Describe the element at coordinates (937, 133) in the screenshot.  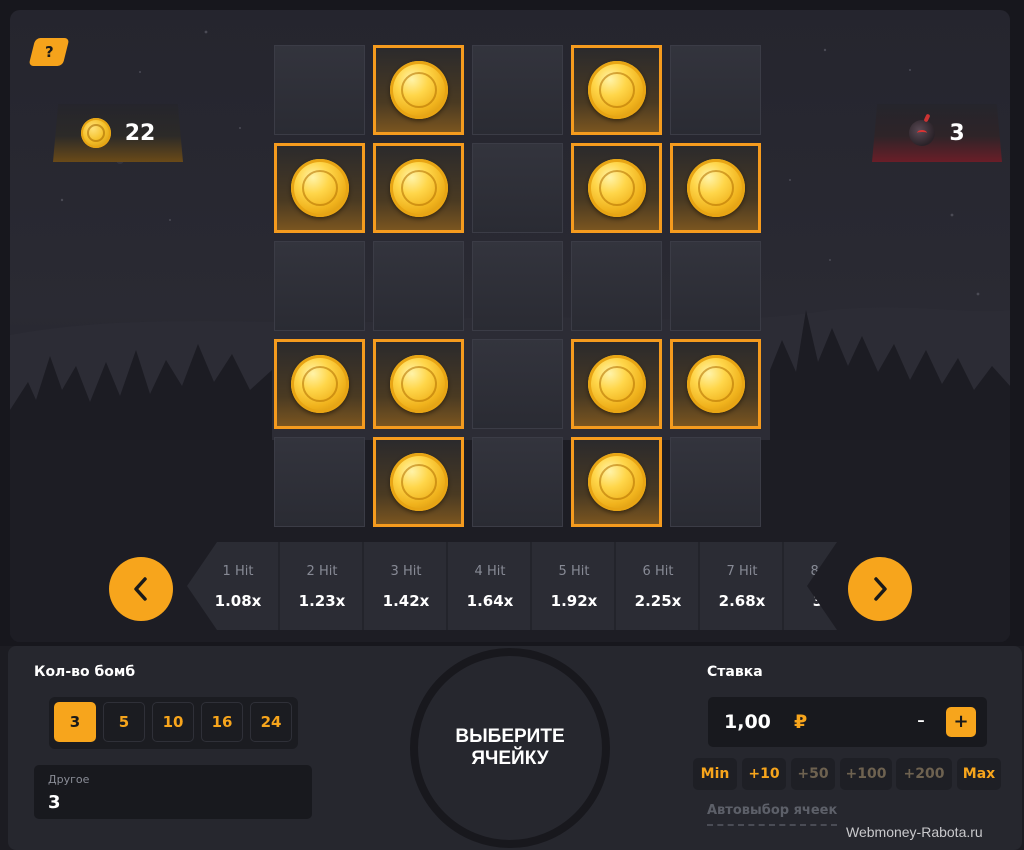
I see `bombs-counter-panel: 3` at that location.